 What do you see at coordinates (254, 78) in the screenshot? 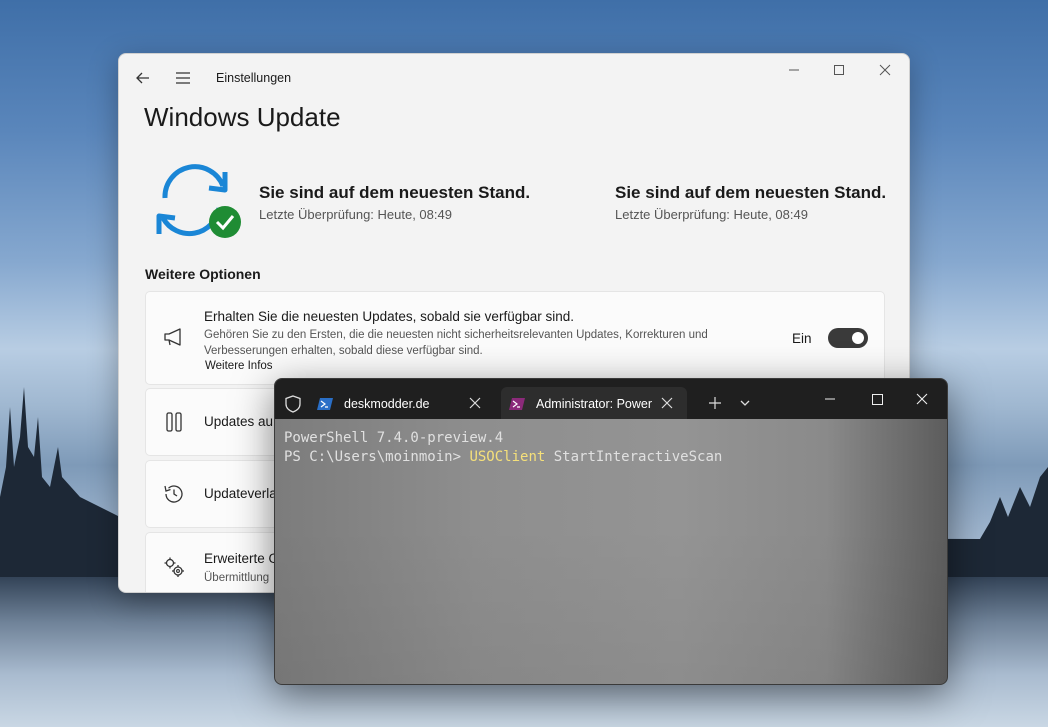
I see `app-title: Einstellungen` at bounding box center [254, 78].